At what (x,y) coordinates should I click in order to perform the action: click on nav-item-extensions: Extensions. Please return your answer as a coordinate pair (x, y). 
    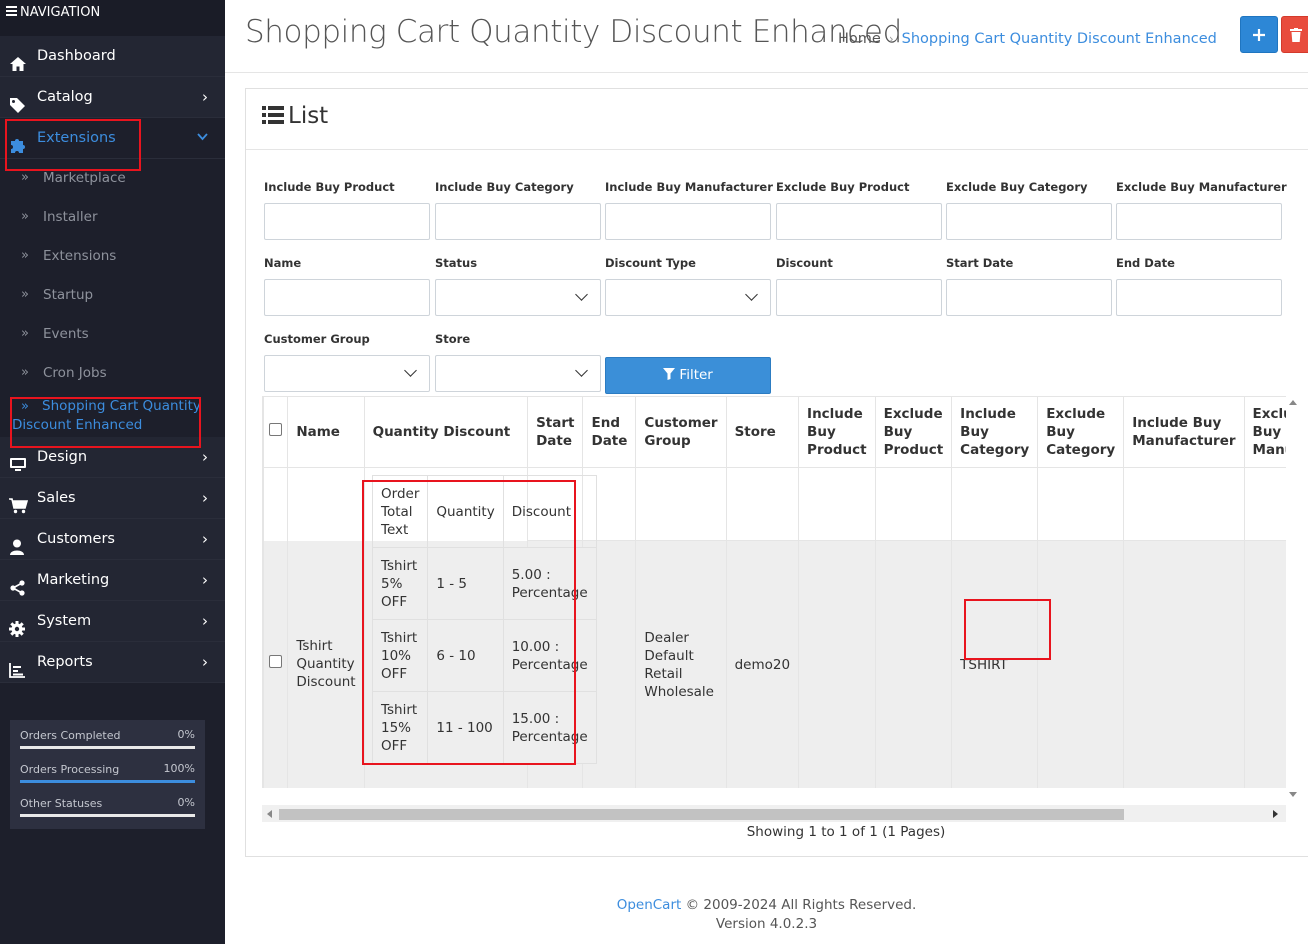
    Looking at the image, I should click on (112, 138).